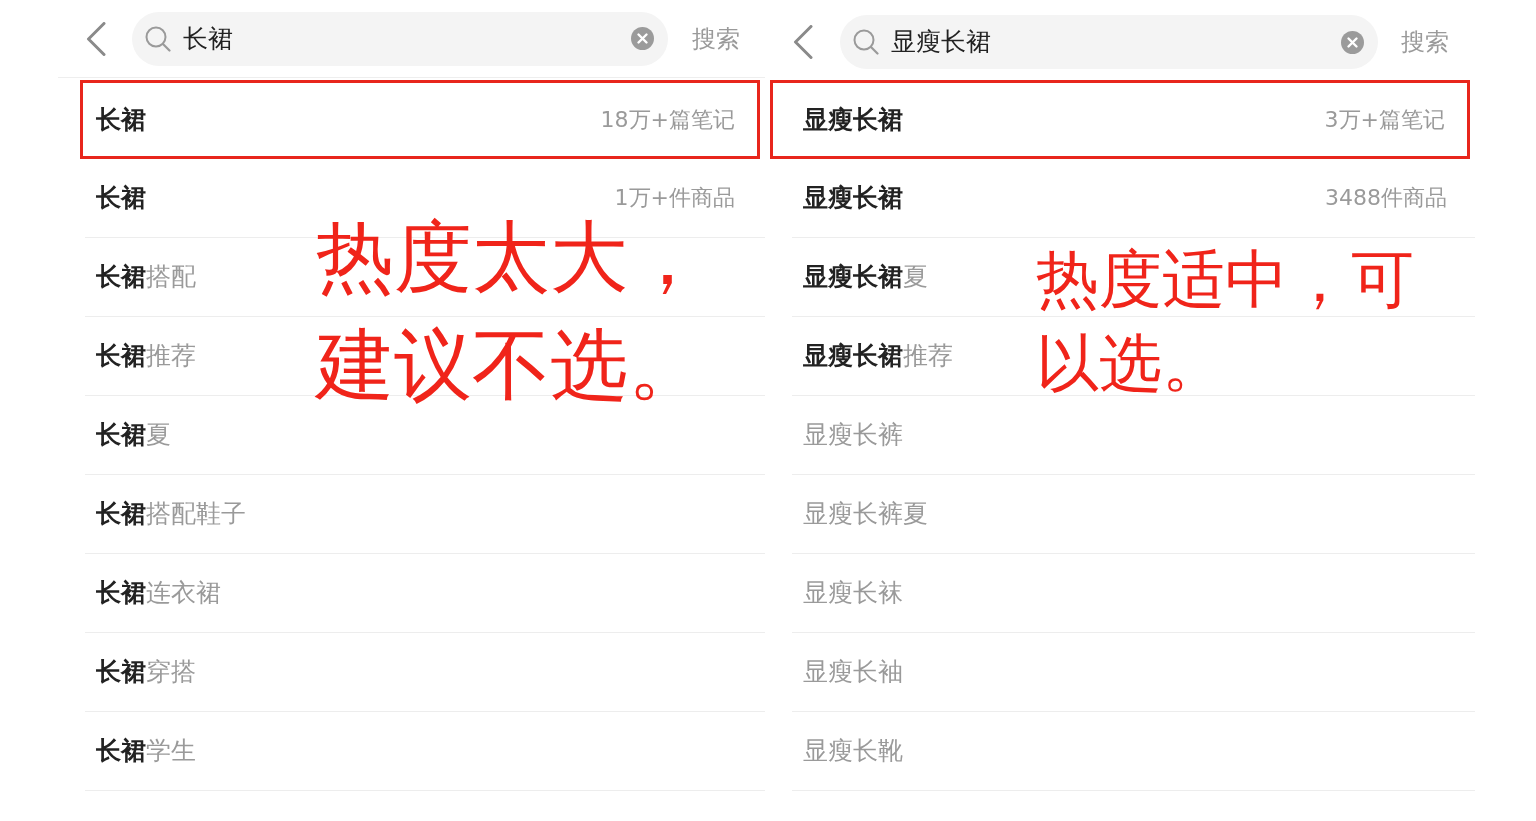 This screenshot has height=821, width=1536. What do you see at coordinates (171, 514) in the screenshot?
I see `suggestion-text: 长裙搭配鞋子` at bounding box center [171, 514].